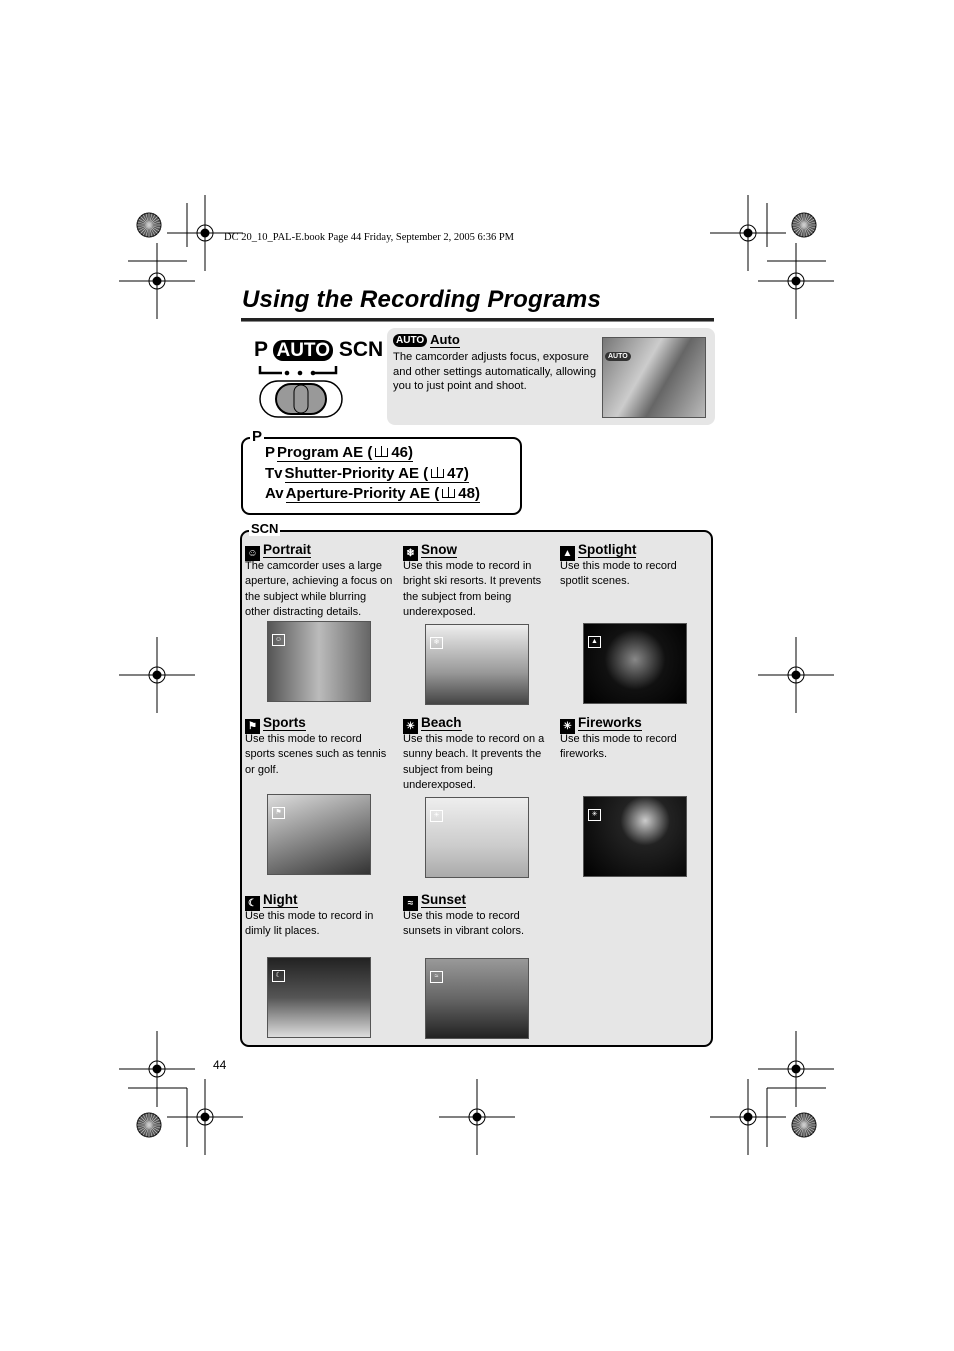  What do you see at coordinates (300, 392) in the screenshot?
I see `mode-switch-icon` at bounding box center [300, 392].